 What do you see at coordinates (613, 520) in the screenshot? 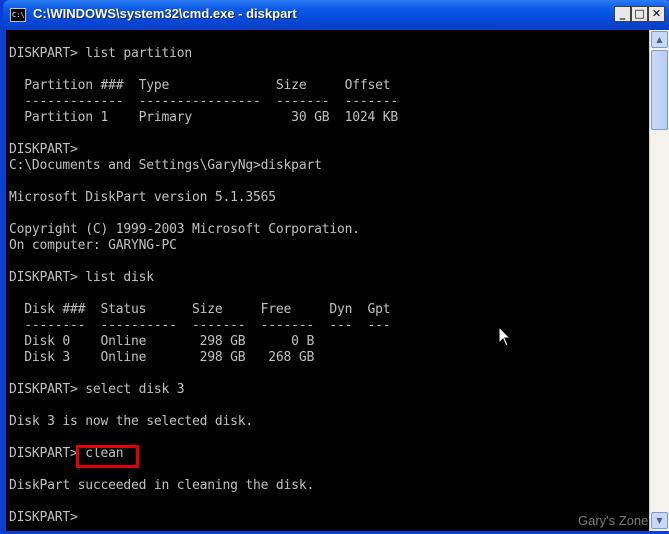
I see `watermark: Gary's Zone` at bounding box center [613, 520].